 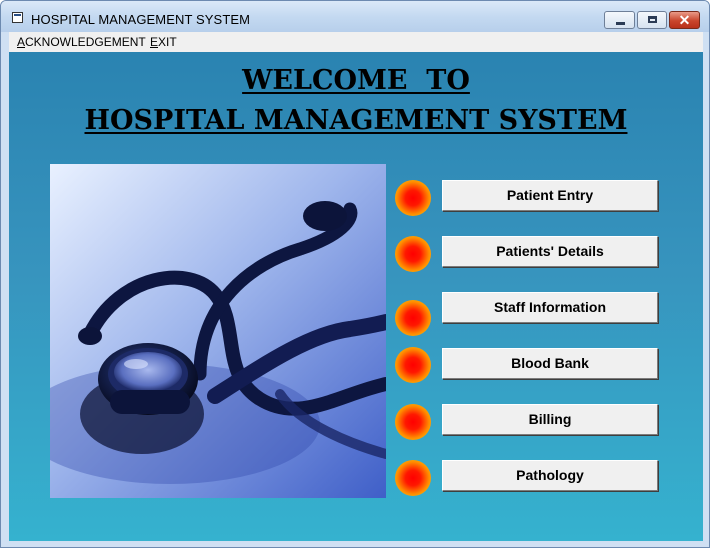 What do you see at coordinates (85, 42) in the screenshot?
I see `menu-acknowledgement-label: CKNOWLEDGEMENT` at bounding box center [85, 42].